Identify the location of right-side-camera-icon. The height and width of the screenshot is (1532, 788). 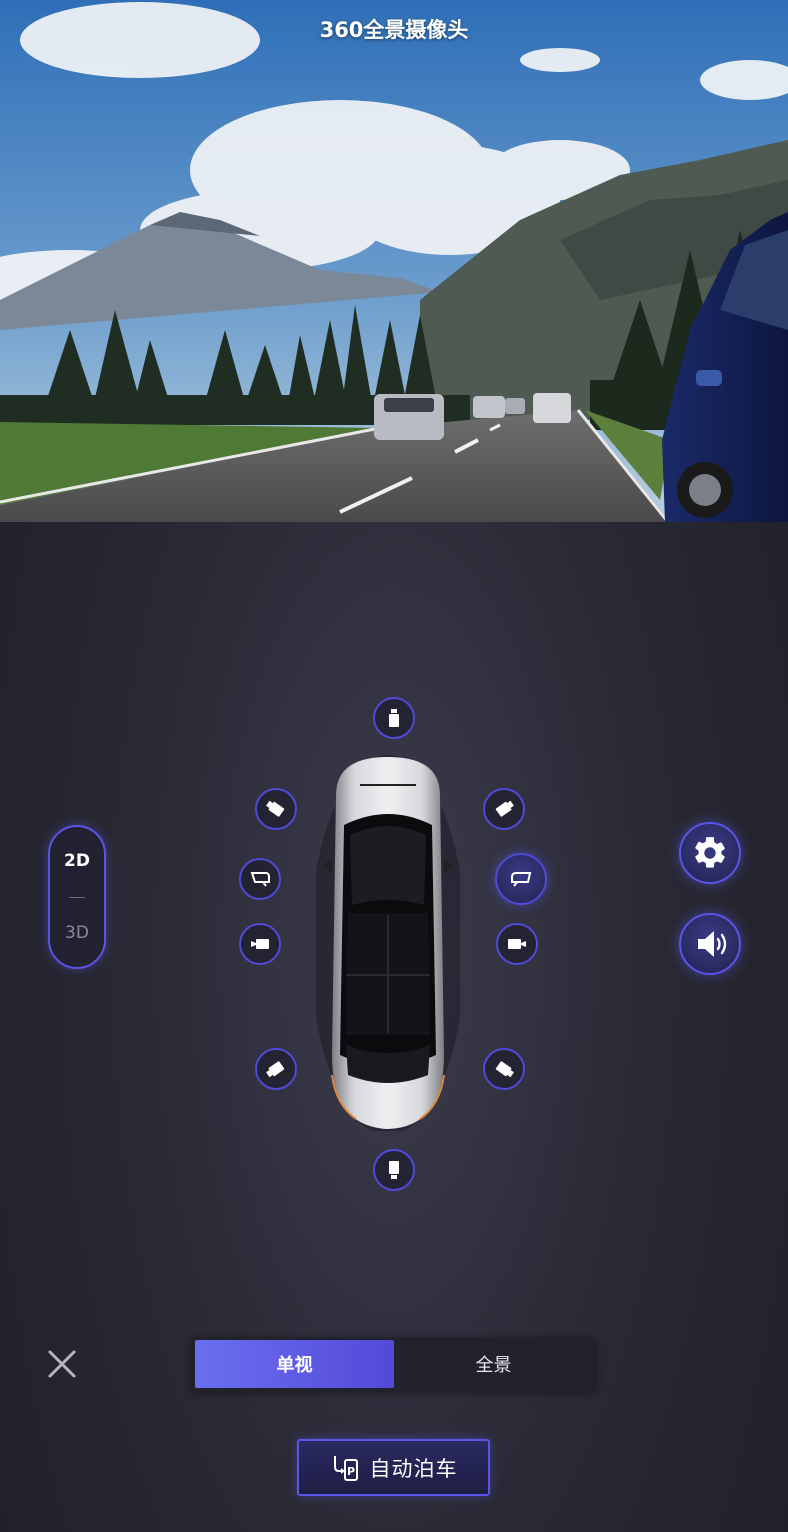
(517, 944).